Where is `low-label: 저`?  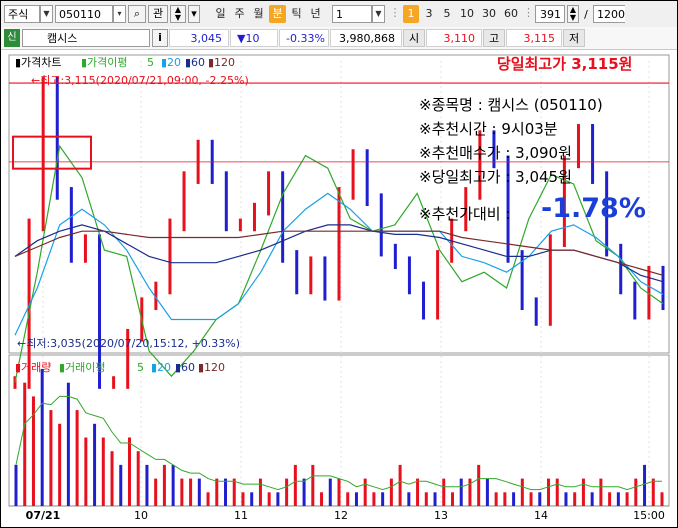 low-label: 저 is located at coordinates (574, 38).